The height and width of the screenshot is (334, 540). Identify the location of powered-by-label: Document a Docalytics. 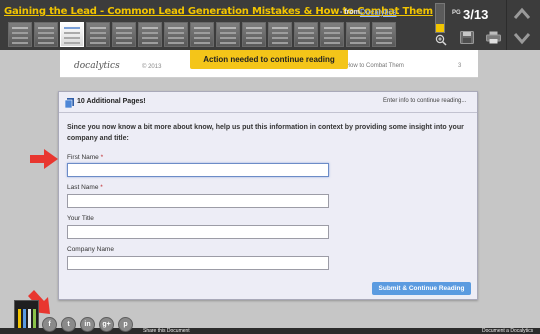
(508, 331).